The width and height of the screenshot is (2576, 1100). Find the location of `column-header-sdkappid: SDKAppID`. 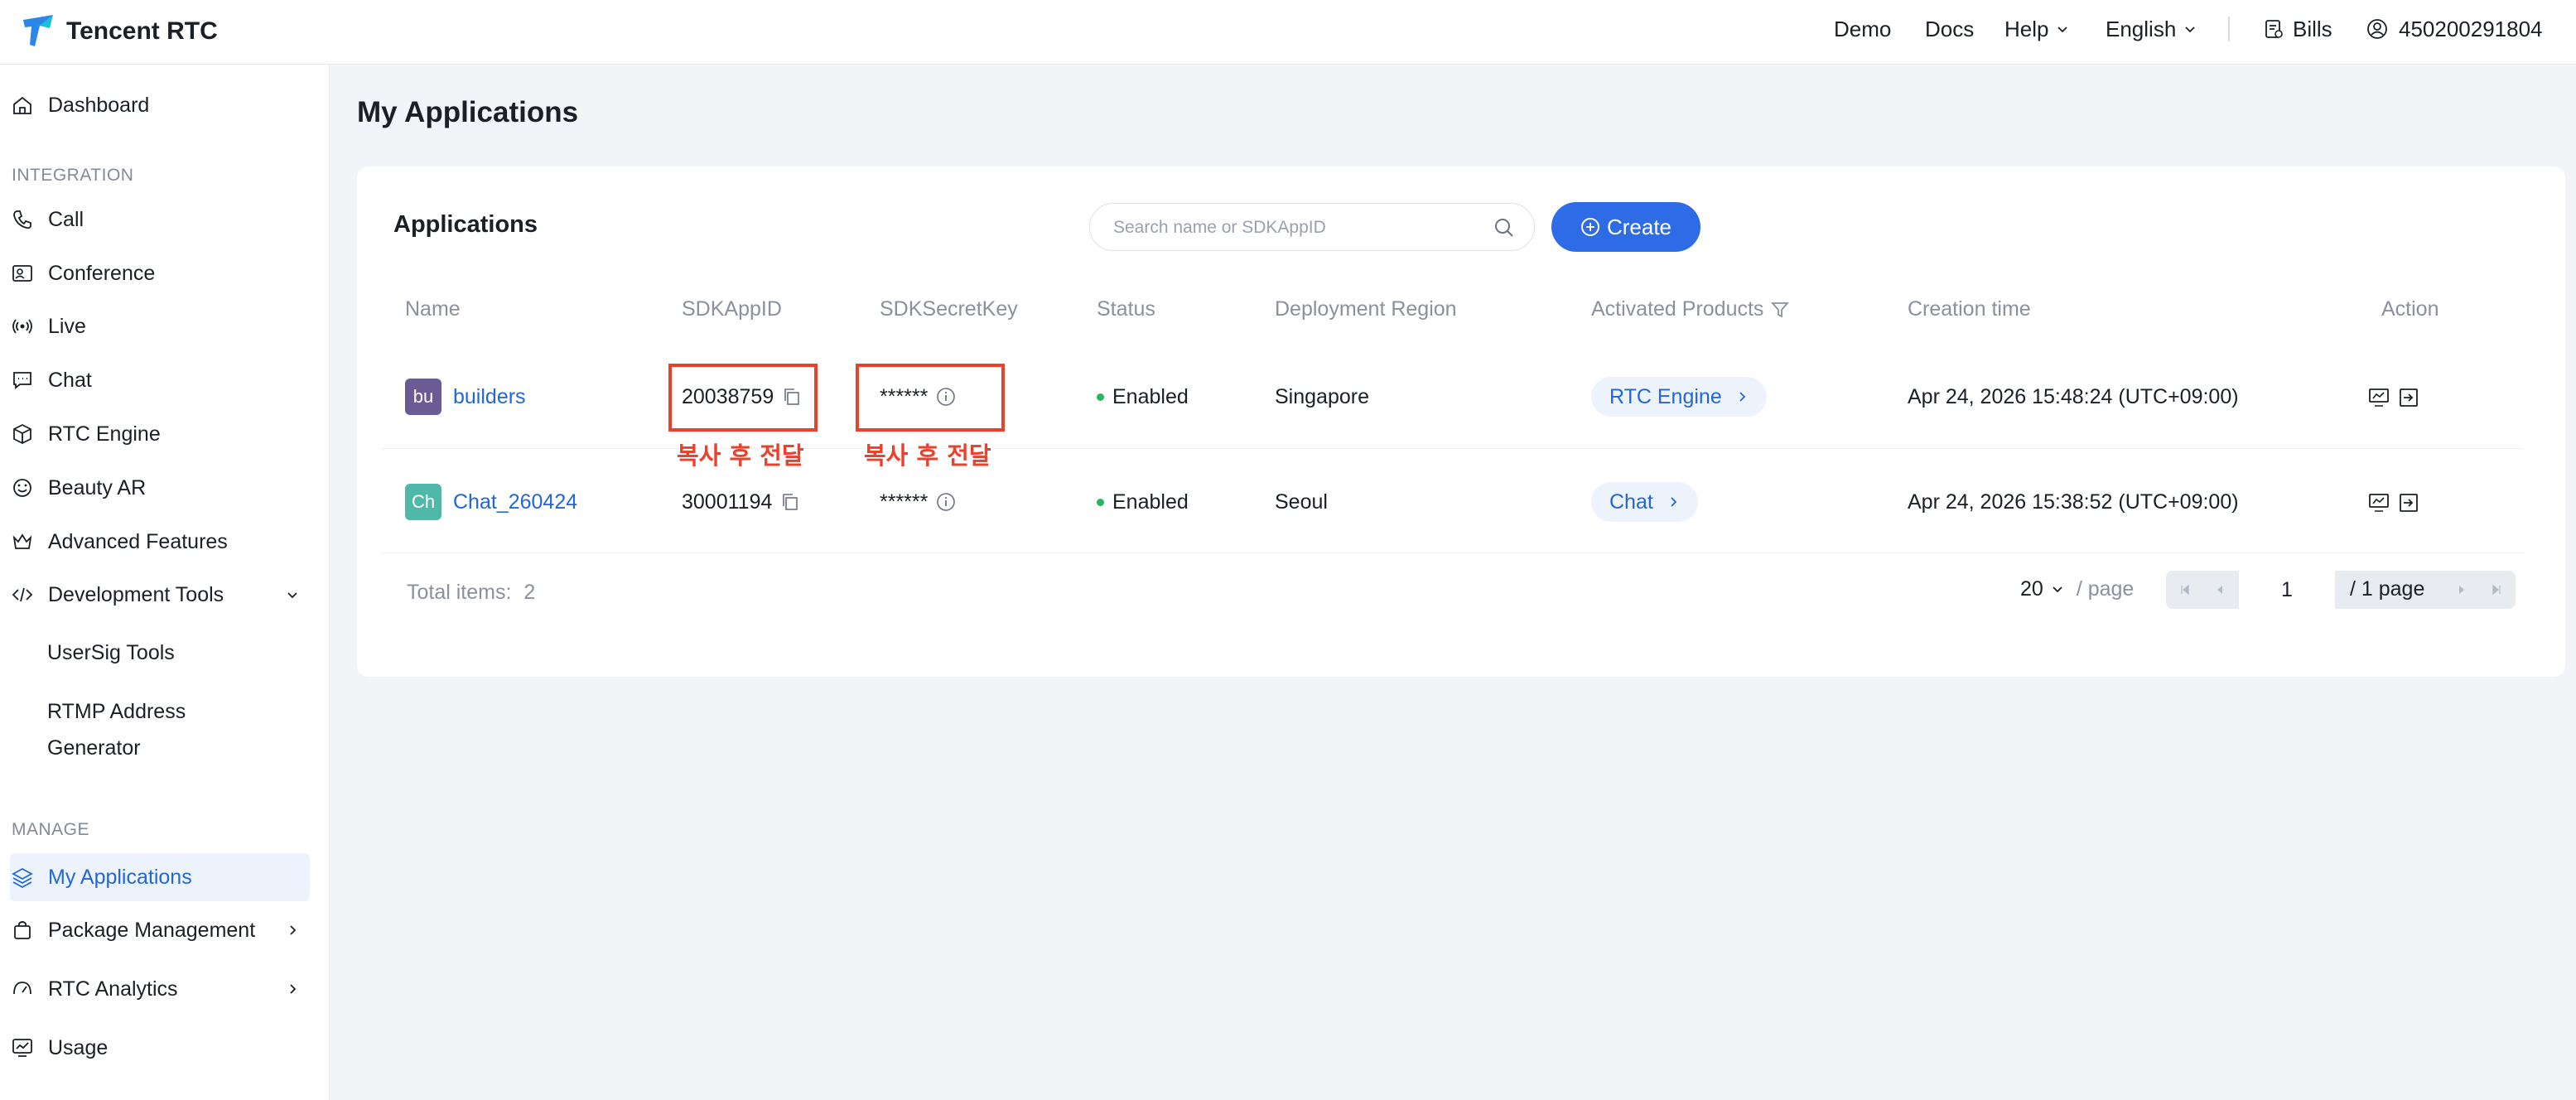

column-header-sdkappid: SDKAppID is located at coordinates (732, 309).